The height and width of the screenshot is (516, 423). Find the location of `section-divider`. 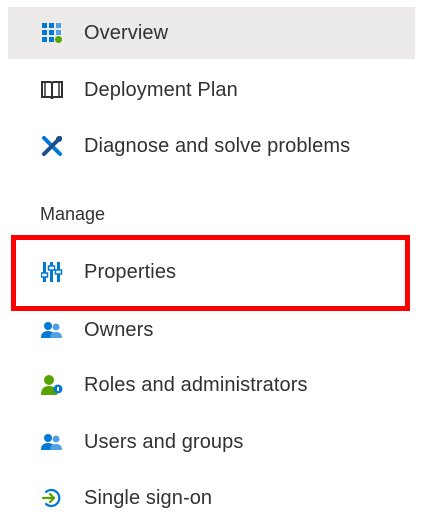

section-divider is located at coordinates (225, 238).